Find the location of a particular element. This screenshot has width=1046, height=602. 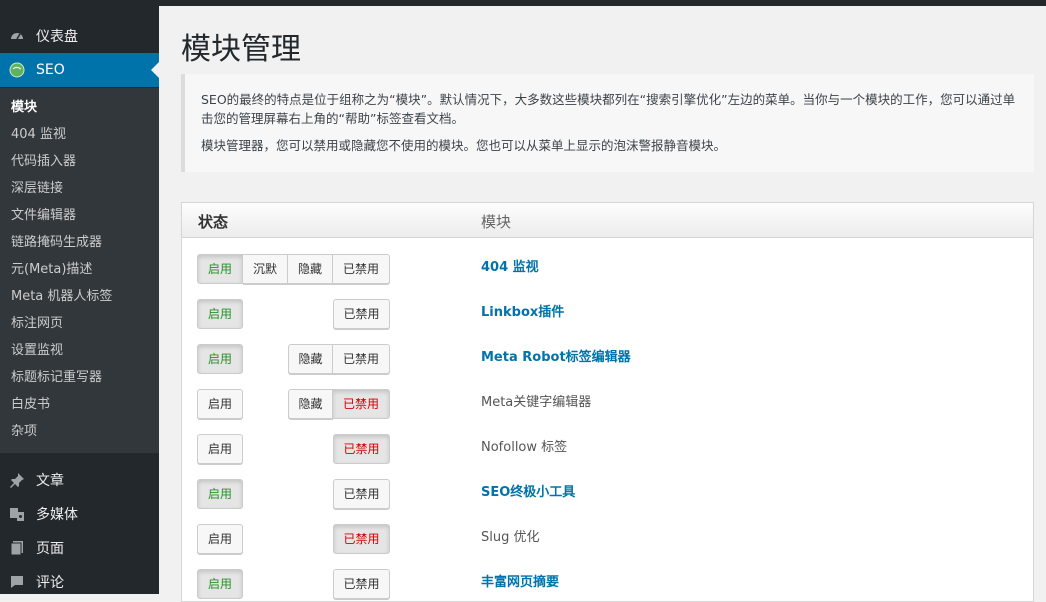

seo-submenu-item: 链路掩码生成器 is located at coordinates (79, 242).